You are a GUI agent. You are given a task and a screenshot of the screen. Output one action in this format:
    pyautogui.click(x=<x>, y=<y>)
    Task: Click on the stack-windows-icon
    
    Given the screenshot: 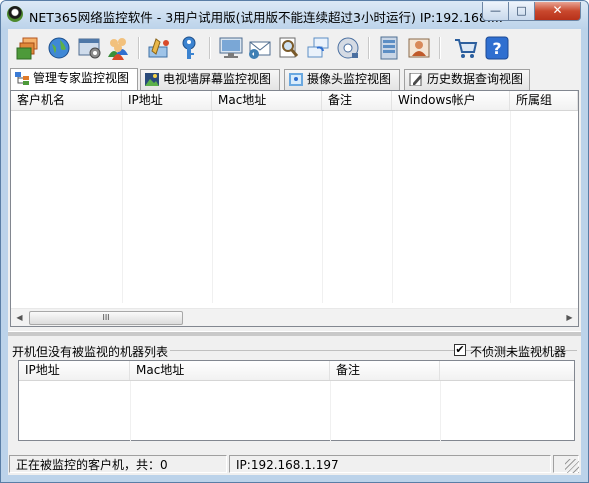 What is the action you would take?
    pyautogui.click(x=28, y=48)
    